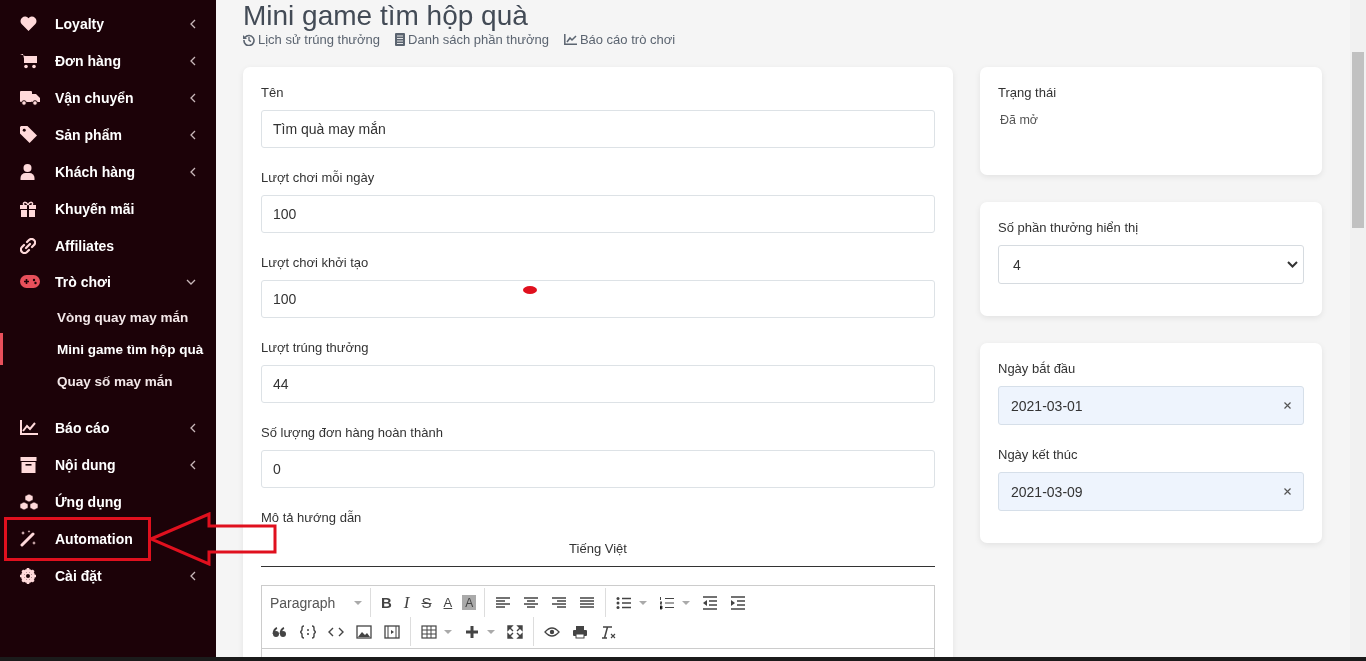 This screenshot has width=1366, height=661. What do you see at coordinates (29, 501) in the screenshot?
I see `cubes-icon` at bounding box center [29, 501].